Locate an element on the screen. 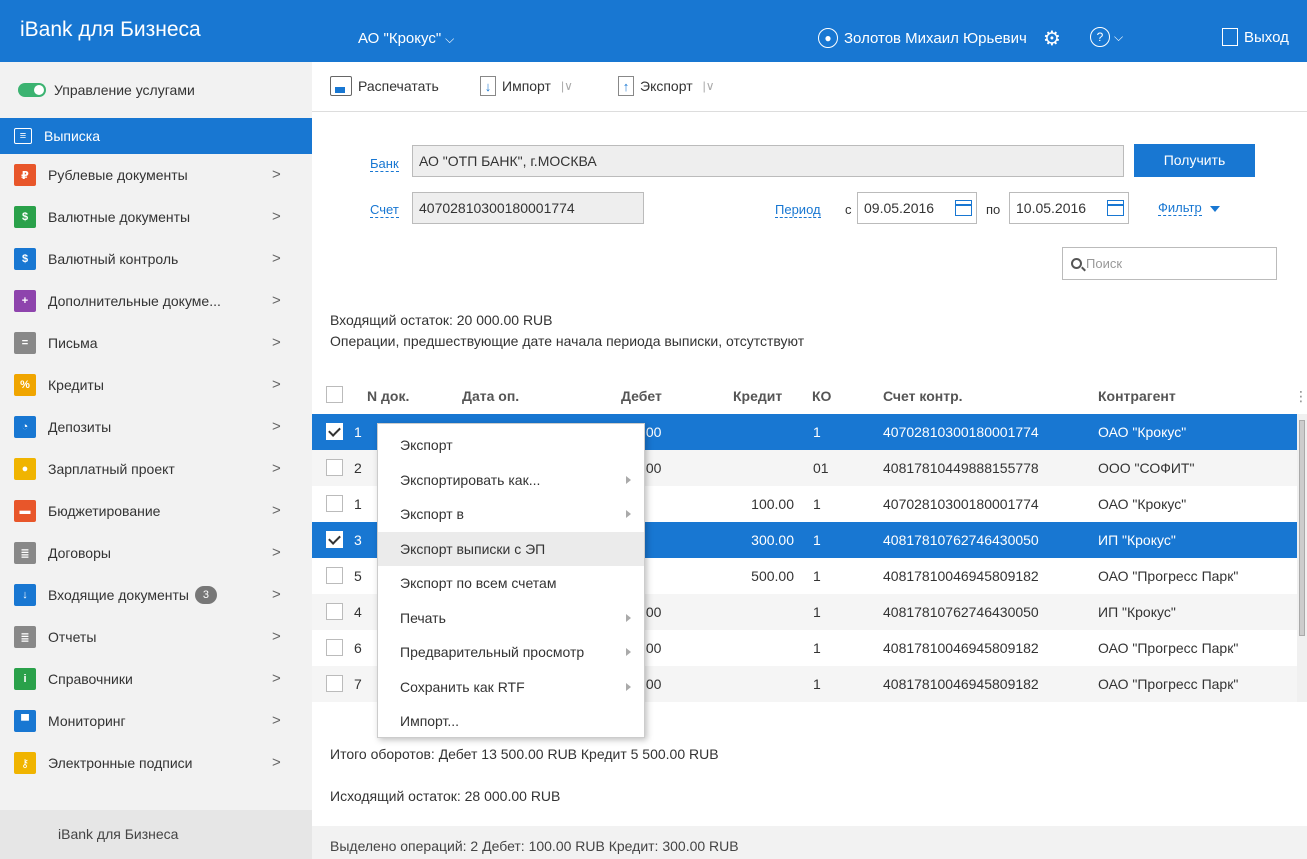 The image size is (1307, 859). col-counter-account: Счет контр. is located at coordinates (923, 396).